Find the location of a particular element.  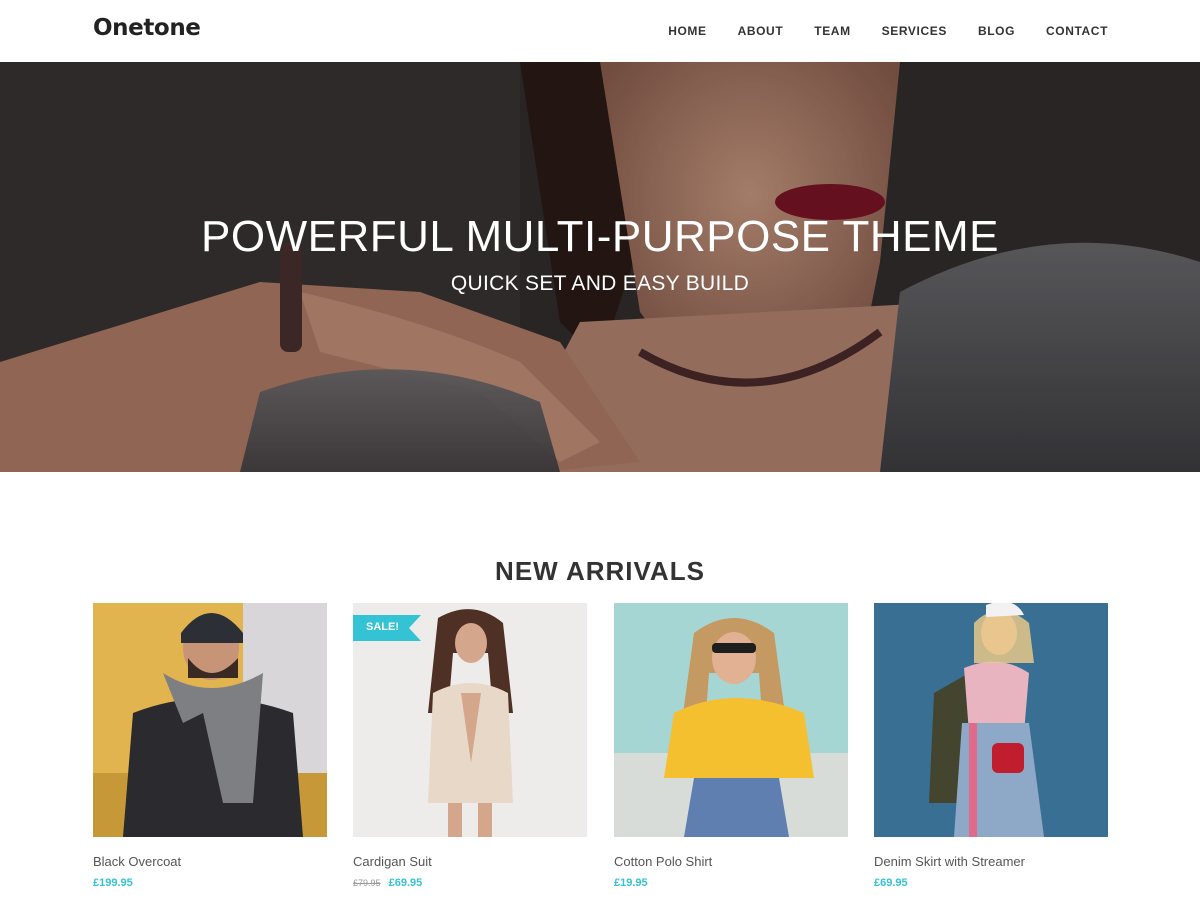

product-card: Black Overcoat £199.95 is located at coordinates (210, 746).